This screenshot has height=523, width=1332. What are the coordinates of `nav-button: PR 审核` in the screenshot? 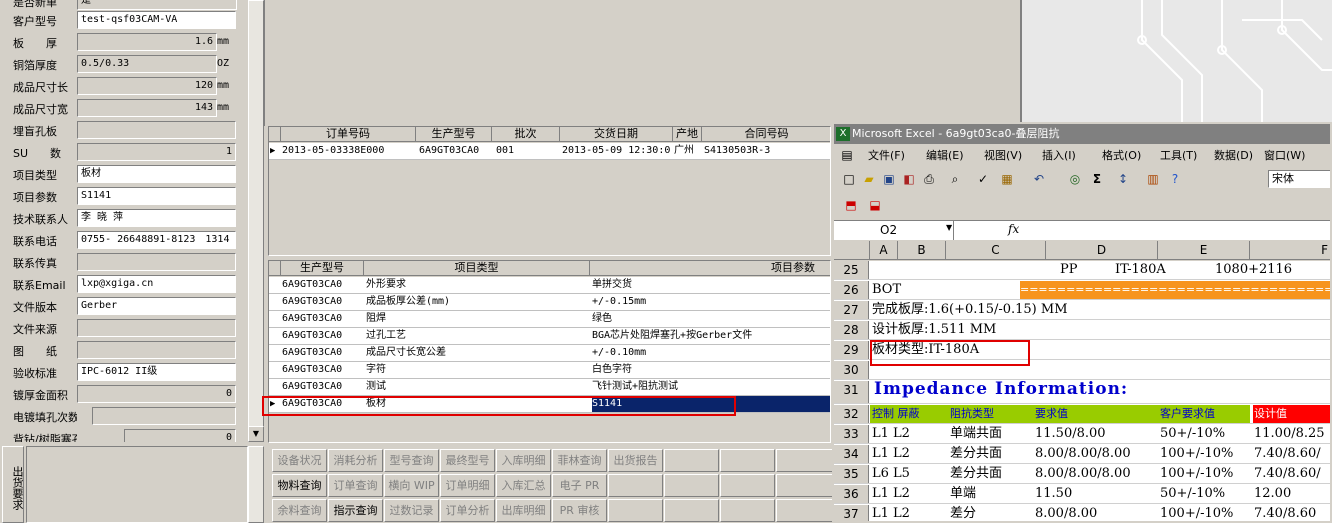 It's located at (579, 510).